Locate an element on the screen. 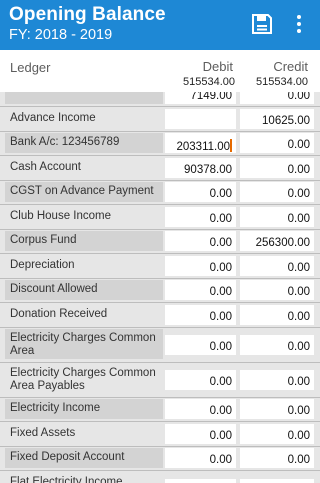  ledger-name: Electricity Charges Common Area is located at coordinates (84, 344).